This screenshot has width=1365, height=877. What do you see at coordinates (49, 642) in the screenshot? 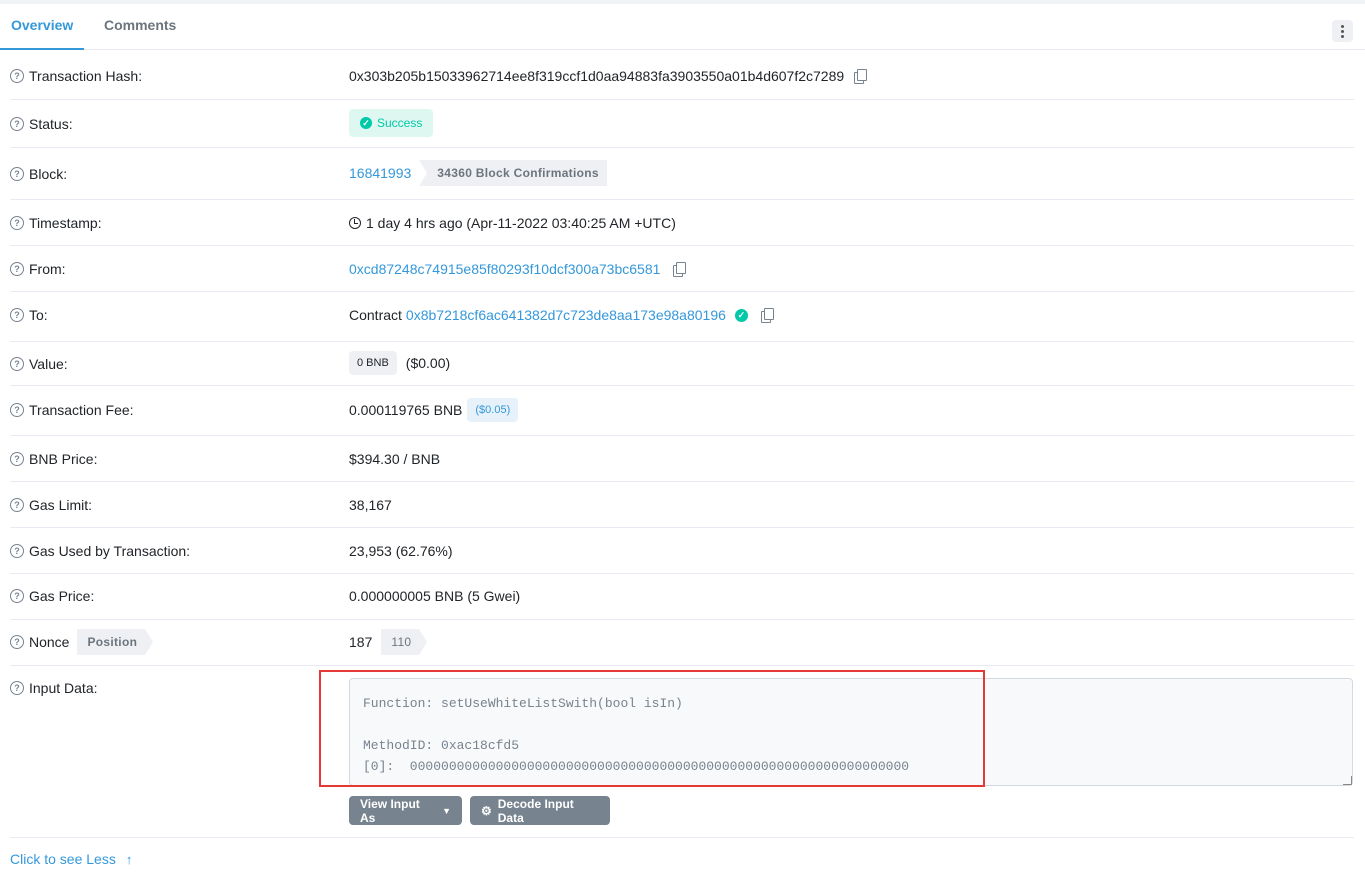
I see `row-label: Nonce` at bounding box center [49, 642].